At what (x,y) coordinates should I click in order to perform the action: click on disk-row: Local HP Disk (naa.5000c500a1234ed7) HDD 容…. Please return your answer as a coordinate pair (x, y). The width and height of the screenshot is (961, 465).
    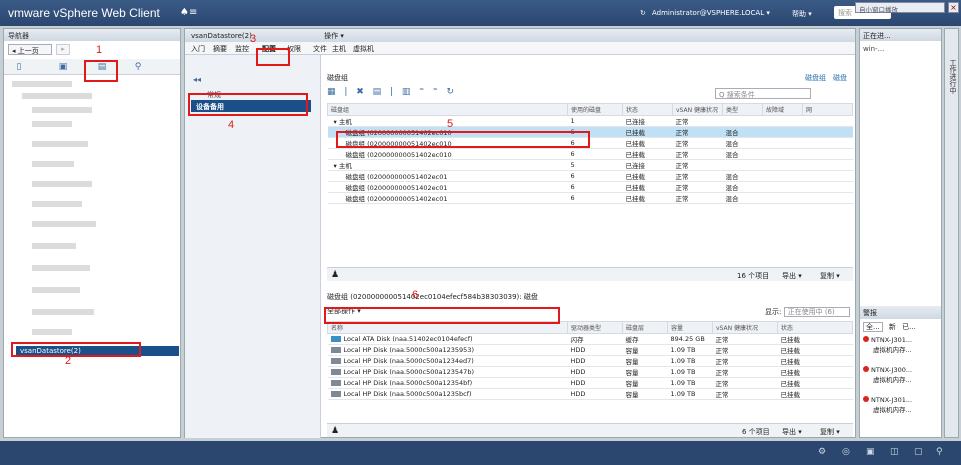
    Looking at the image, I should click on (590, 361).